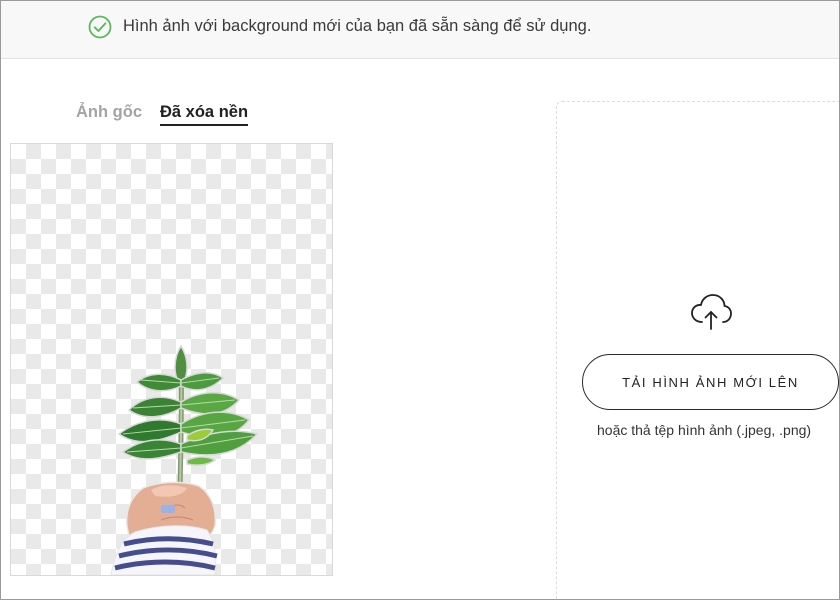 The height and width of the screenshot is (600, 840). I want to click on cutout-image, so click(184, 459).